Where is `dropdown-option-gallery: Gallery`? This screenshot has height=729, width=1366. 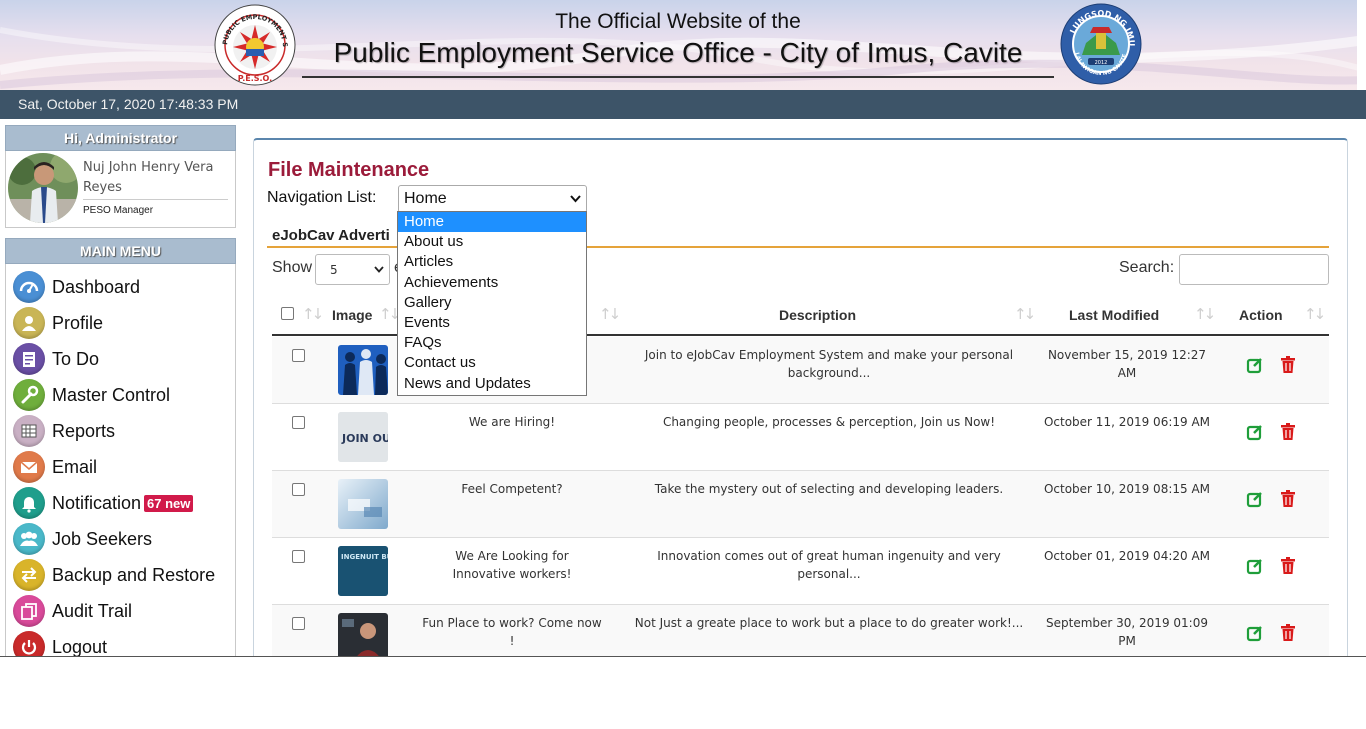 dropdown-option-gallery: Gallery is located at coordinates (492, 303).